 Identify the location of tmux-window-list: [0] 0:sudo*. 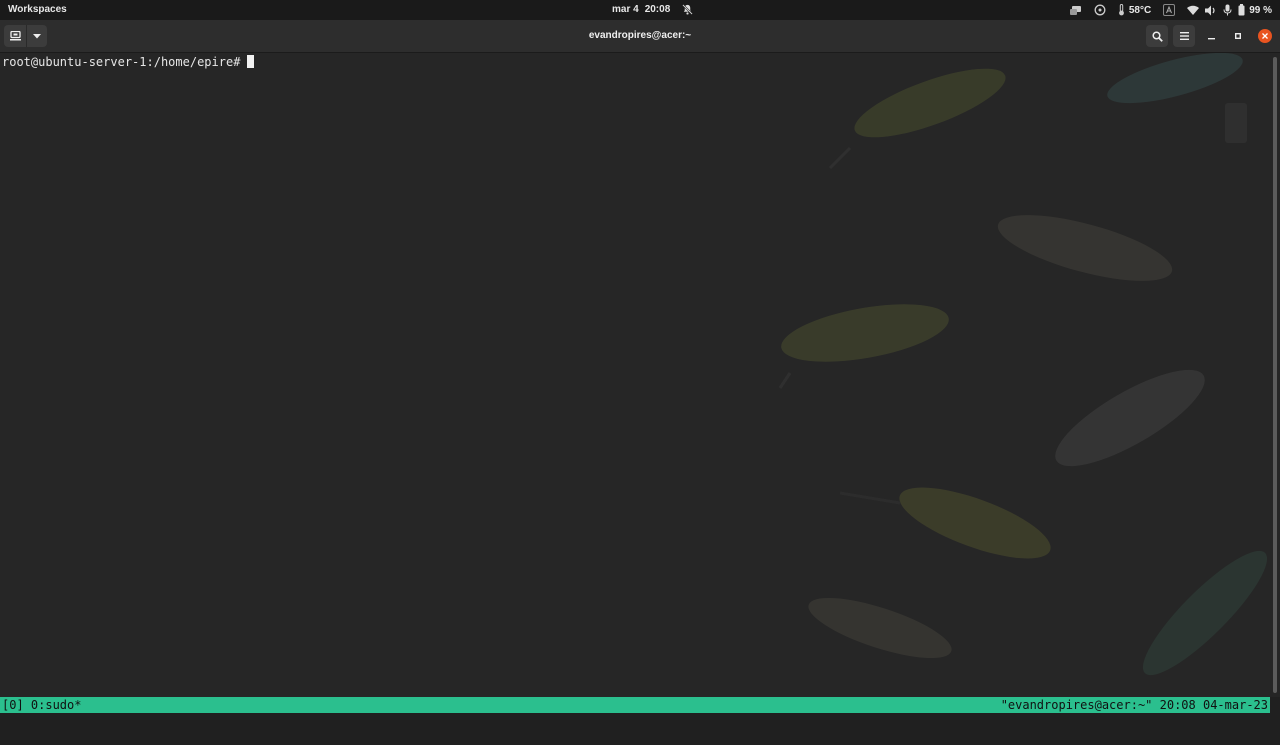
(42, 705).